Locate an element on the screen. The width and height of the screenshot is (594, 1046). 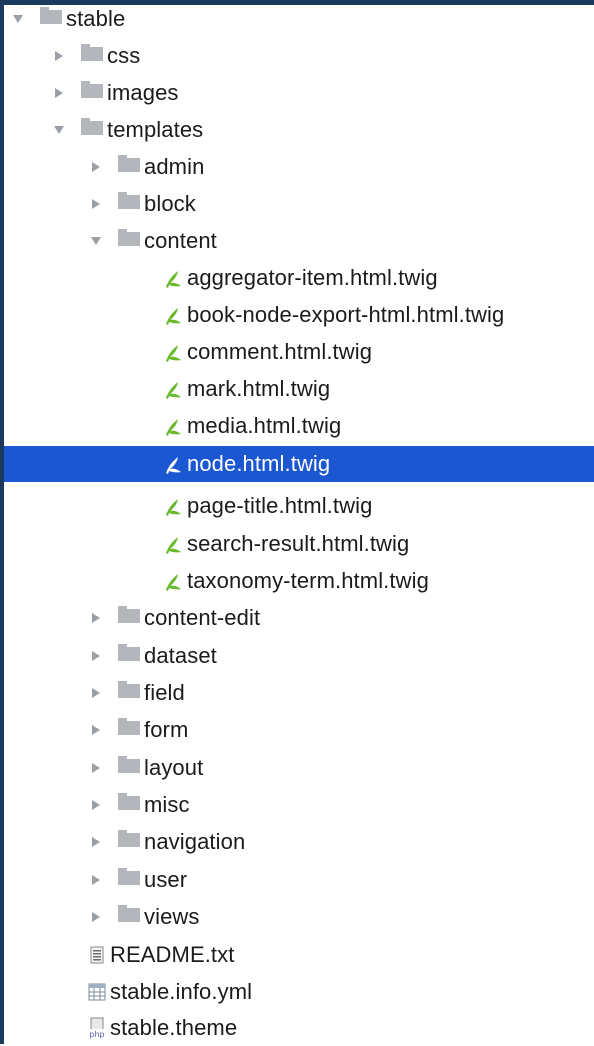
tree-file-book-node-export: book-node-export-html.html.twig is located at coordinates (299, 314).